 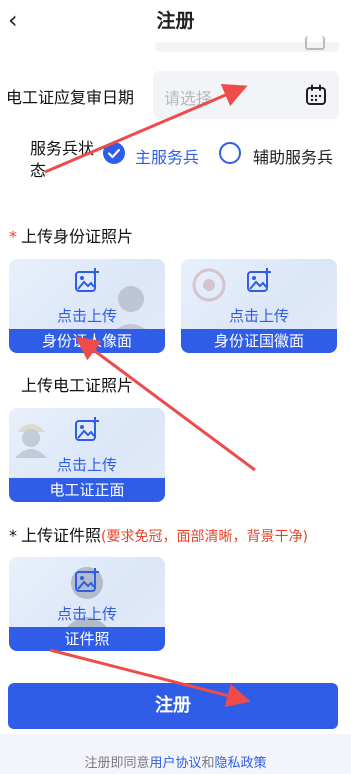 I want to click on id-photo-section-title: * 上传身份证照片, so click(x=71, y=235).